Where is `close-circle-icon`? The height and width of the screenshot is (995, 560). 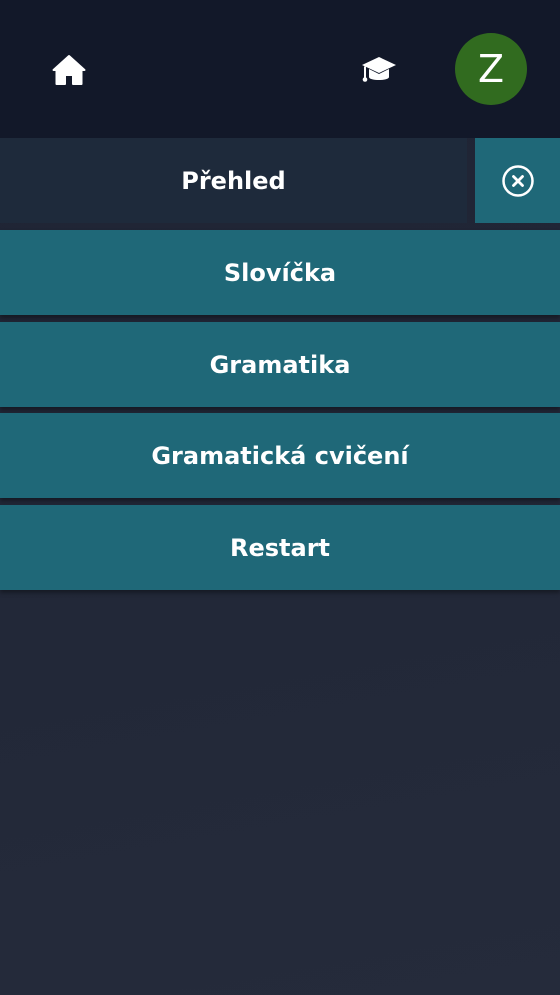 close-circle-icon is located at coordinates (517, 180).